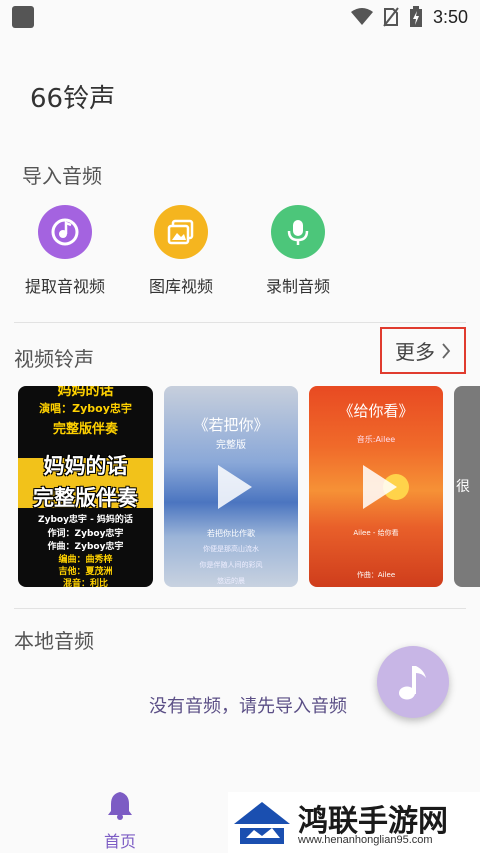 The height and width of the screenshot is (853, 480). Describe the element at coordinates (415, 352) in the screenshot. I see `more-label: 更多` at that location.